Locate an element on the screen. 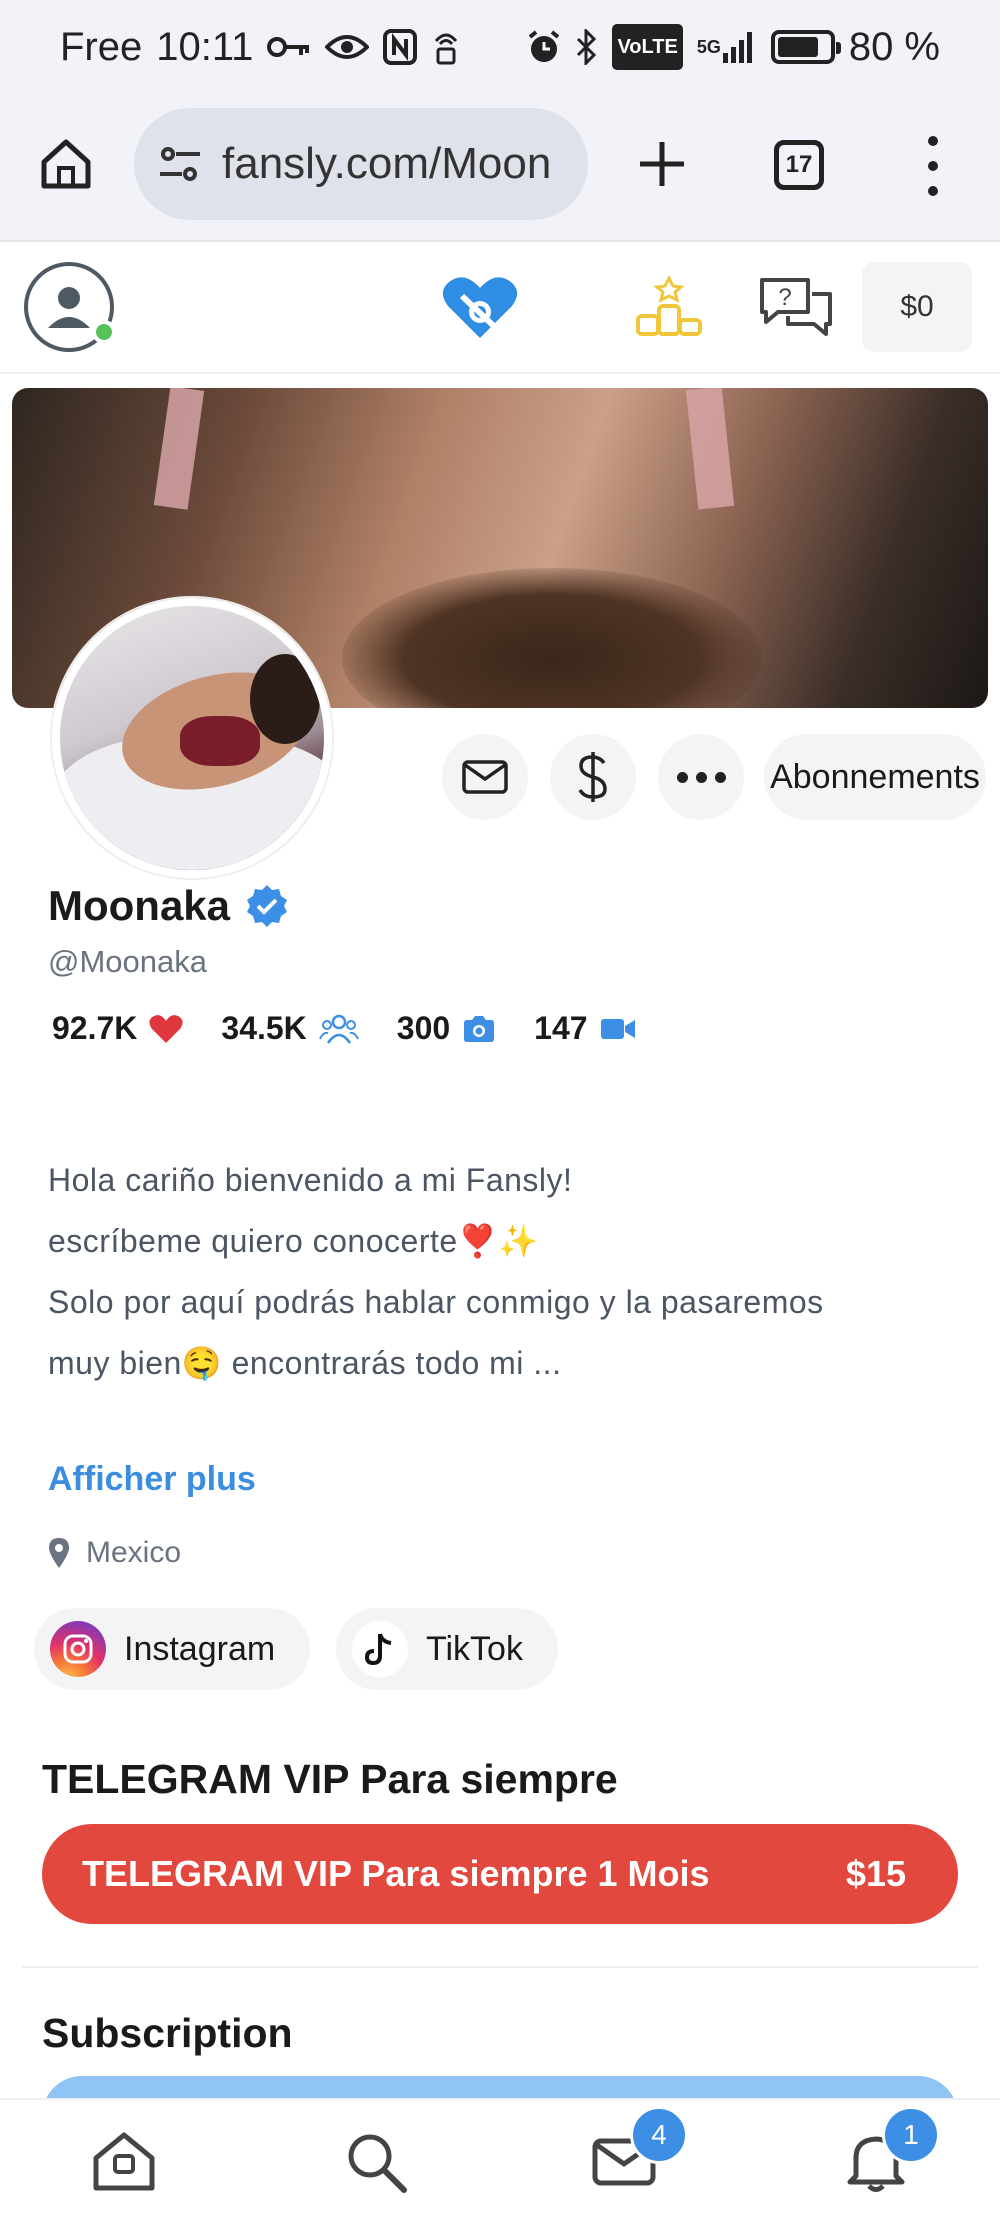  signal-icon: 5G is located at coordinates (727, 47).